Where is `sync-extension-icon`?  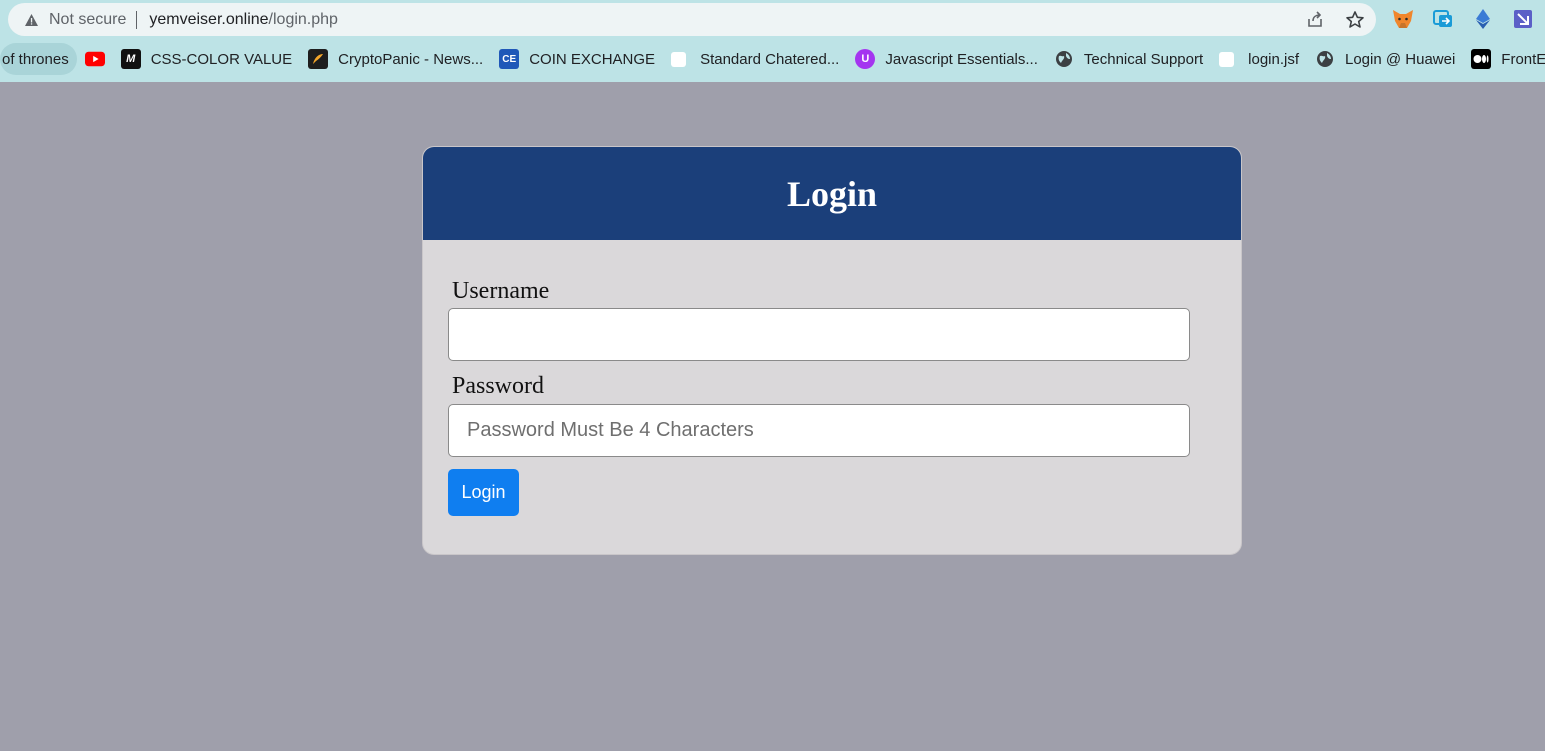
sync-extension-icon is located at coordinates (1443, 19).